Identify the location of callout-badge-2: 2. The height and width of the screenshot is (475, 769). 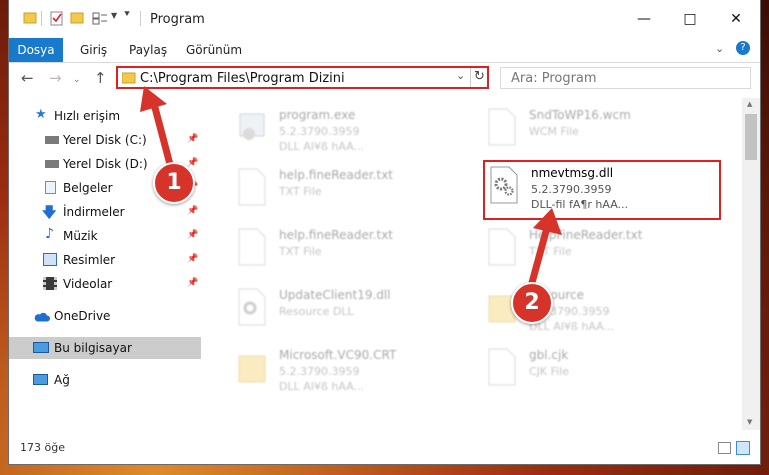
(532, 303).